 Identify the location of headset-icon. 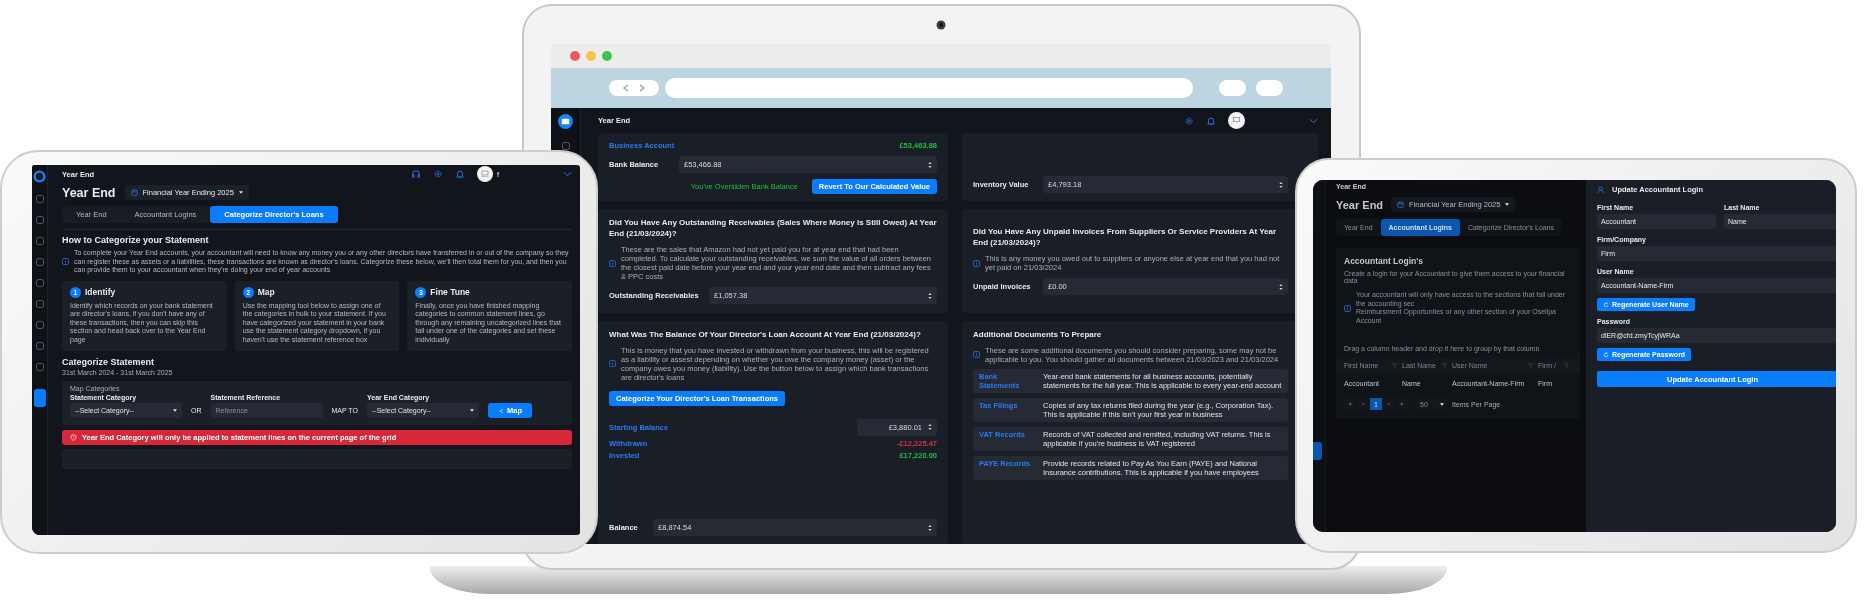
(415, 174).